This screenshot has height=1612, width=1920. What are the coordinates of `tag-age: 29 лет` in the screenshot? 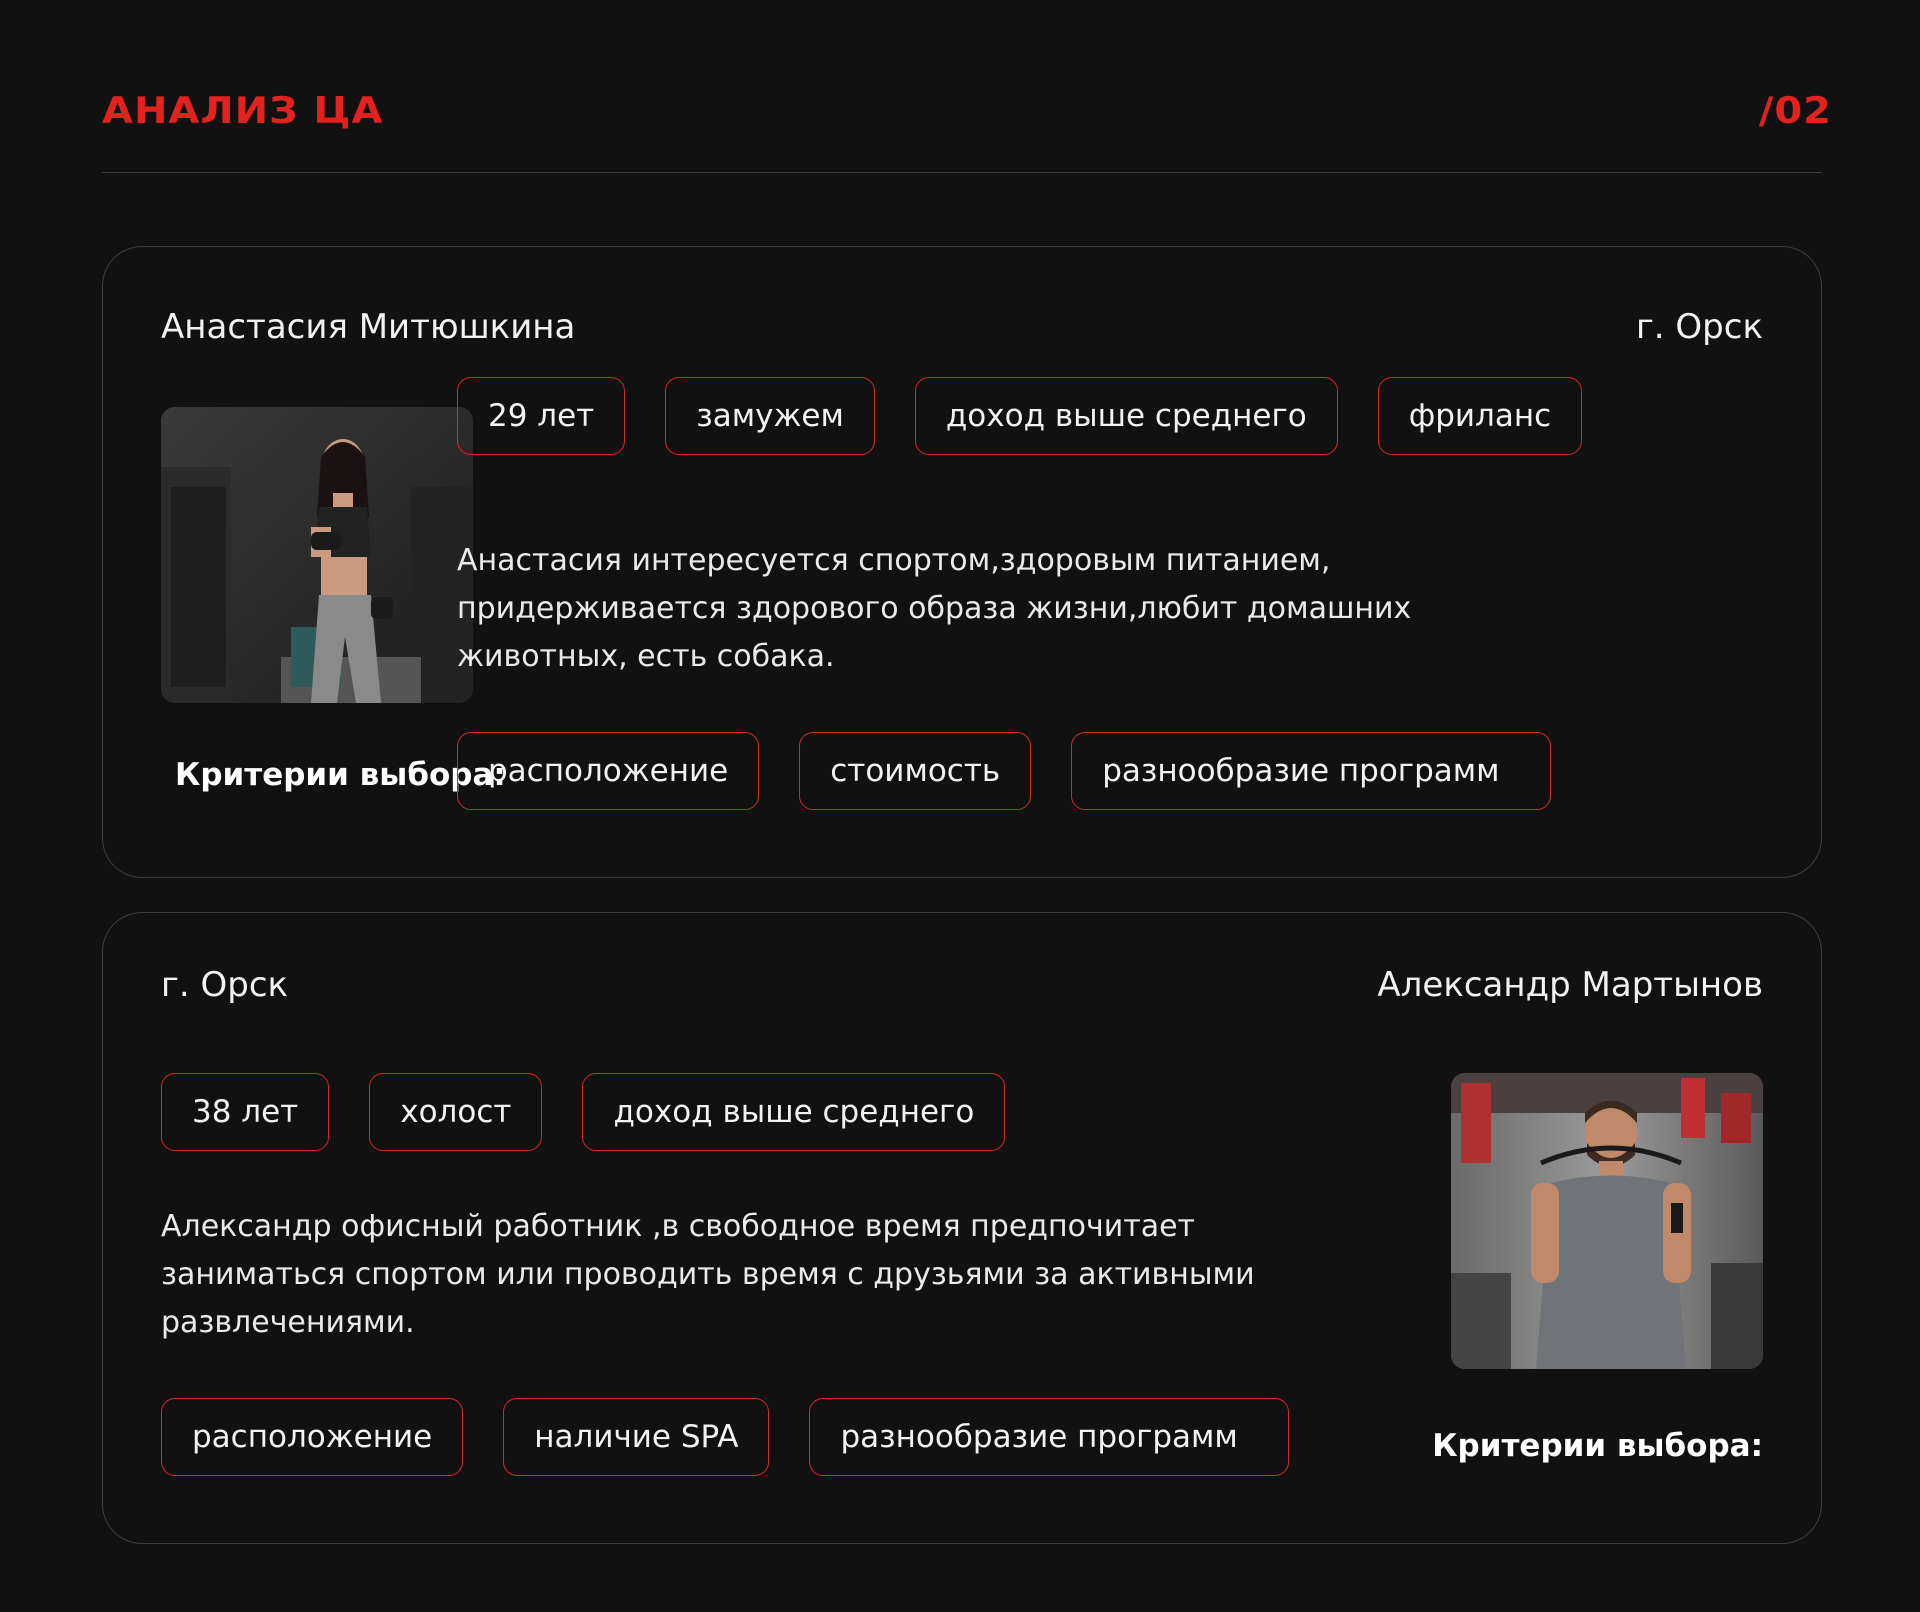 It's located at (541, 416).